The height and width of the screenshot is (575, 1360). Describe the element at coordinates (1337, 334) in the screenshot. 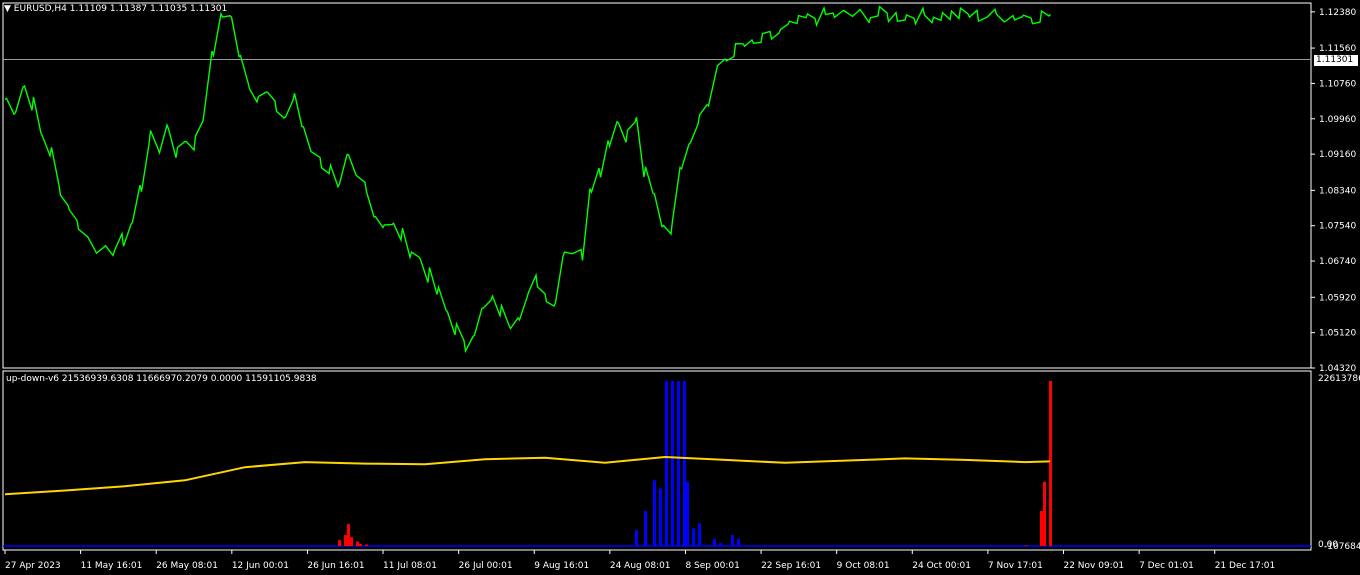

I see `price-tick-label: 1.05120` at that location.